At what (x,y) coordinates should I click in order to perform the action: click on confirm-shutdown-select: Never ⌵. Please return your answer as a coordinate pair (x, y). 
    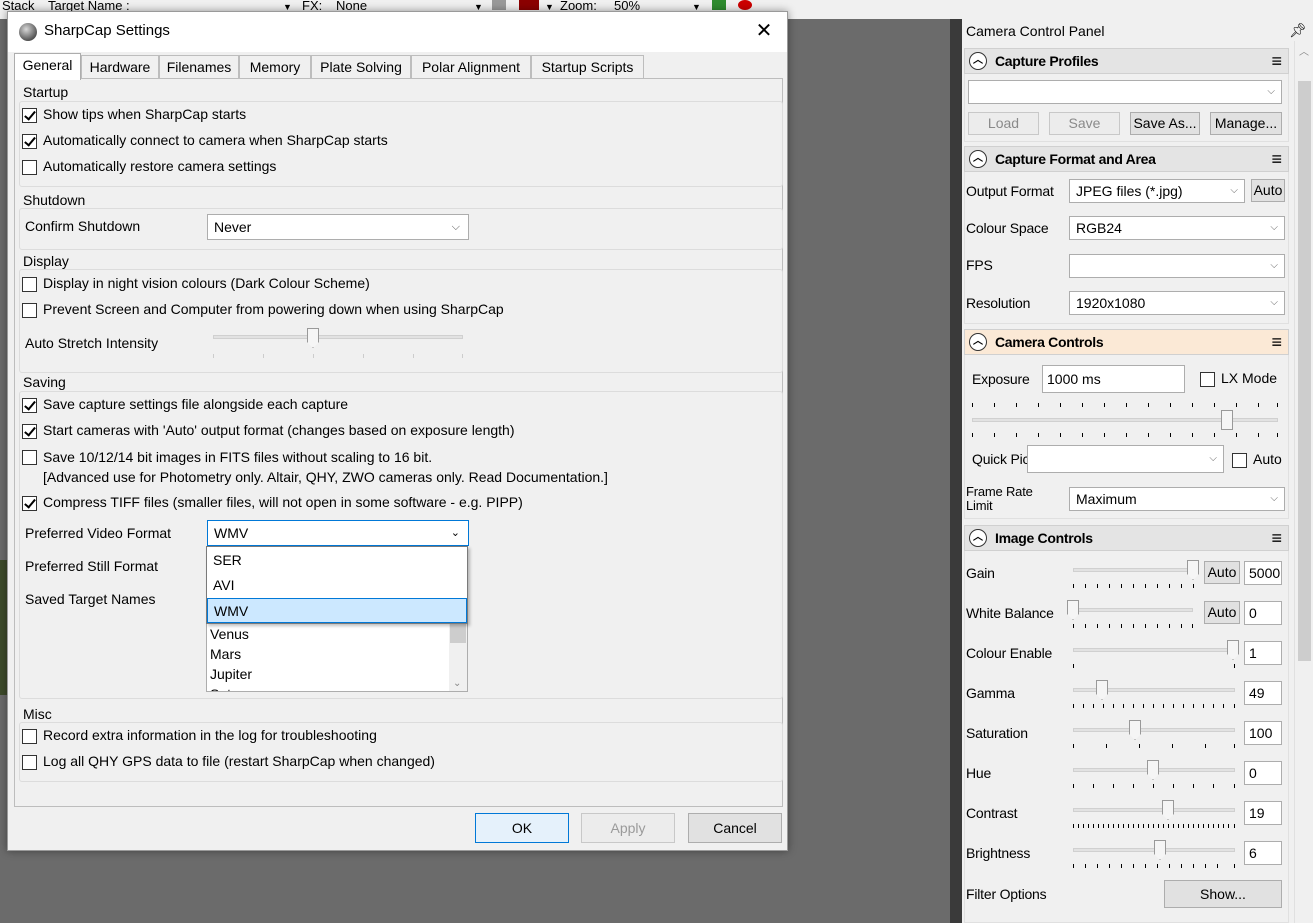
    Looking at the image, I should click on (338, 227).